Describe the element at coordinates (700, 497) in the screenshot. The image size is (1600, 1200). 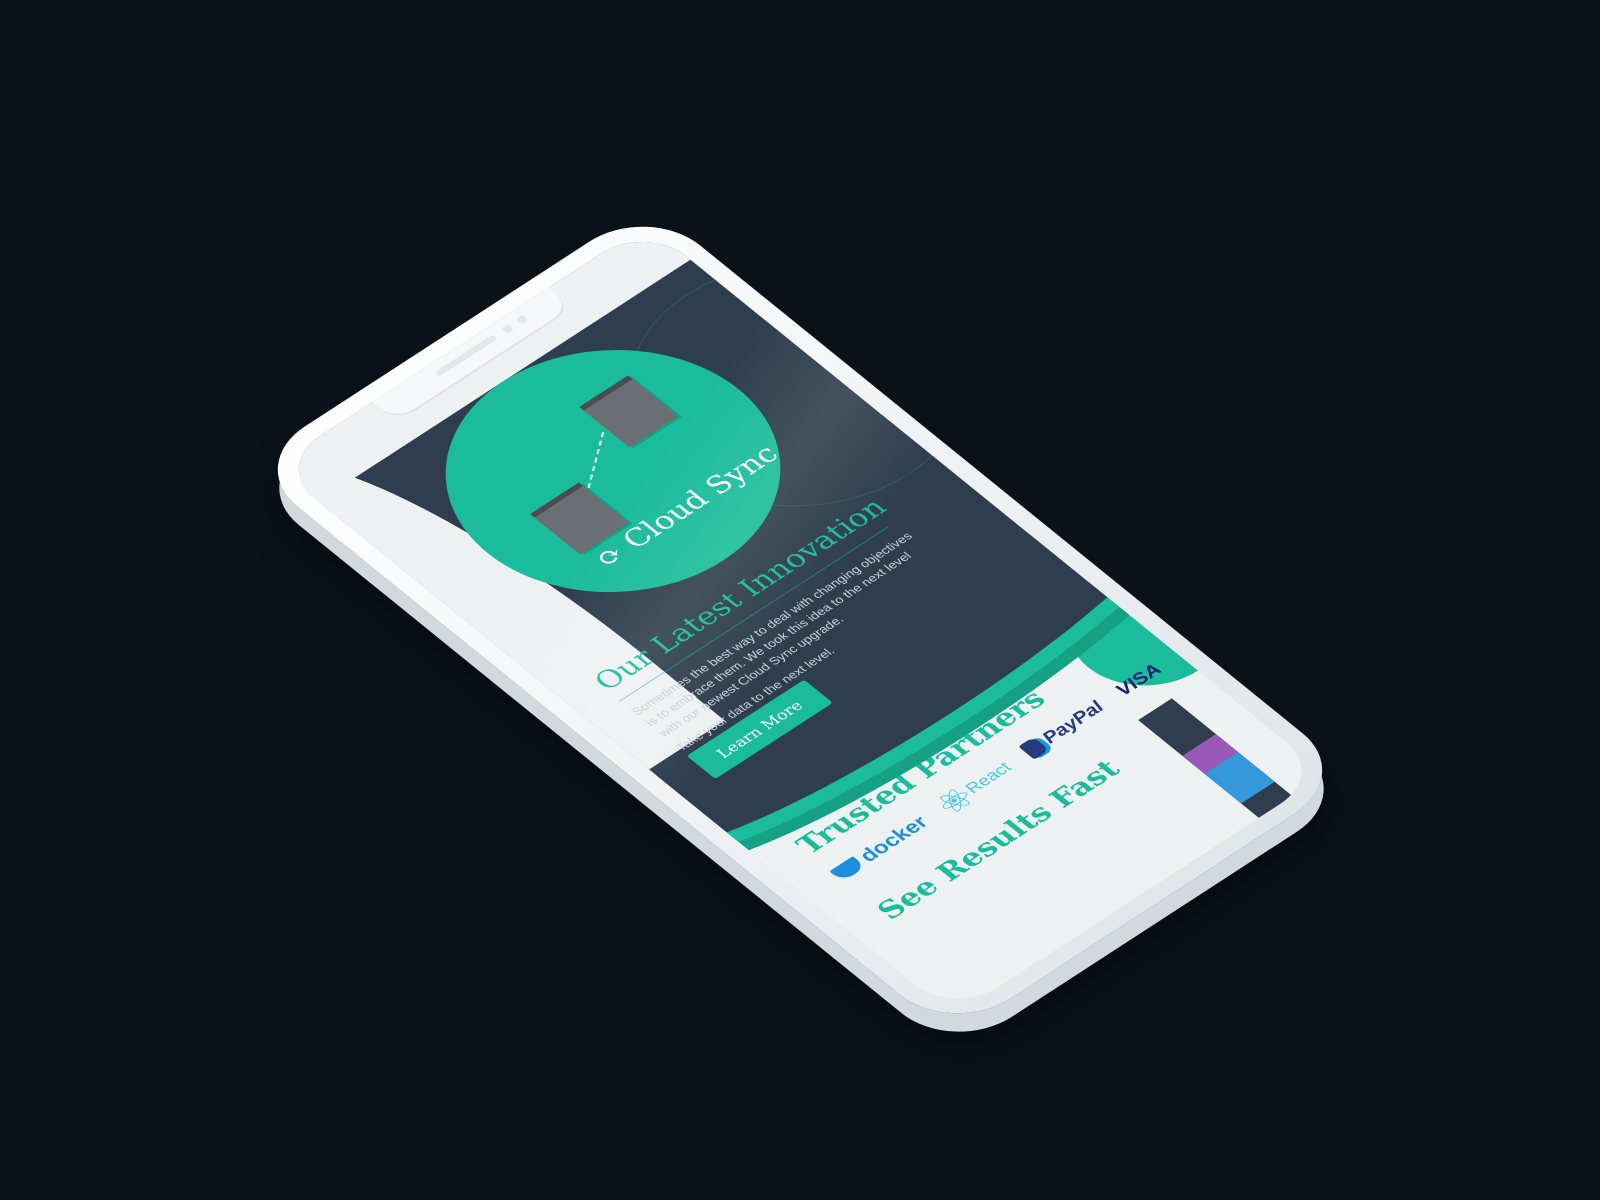
I see `cloud-sync-label: Cloud Sync` at that location.